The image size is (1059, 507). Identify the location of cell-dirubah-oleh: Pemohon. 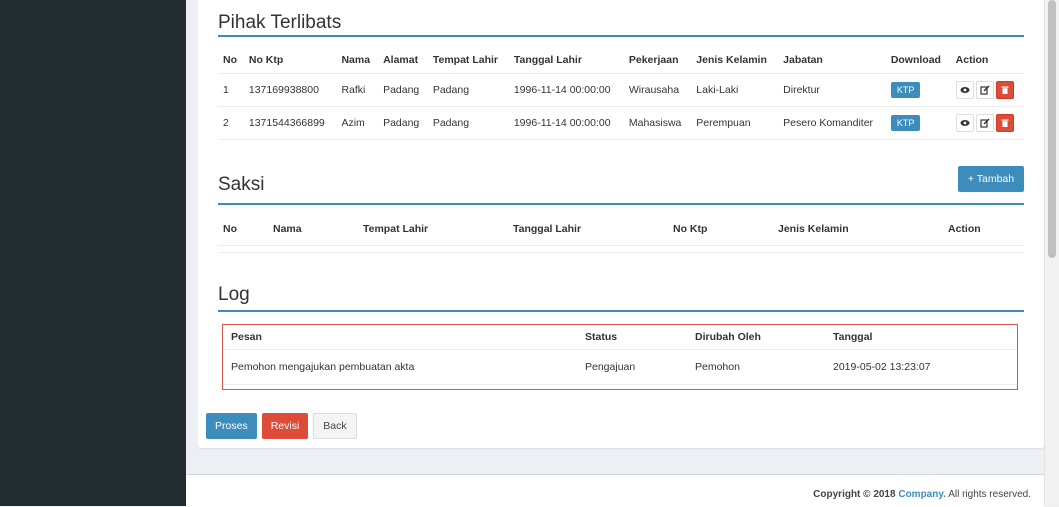
(759, 367).